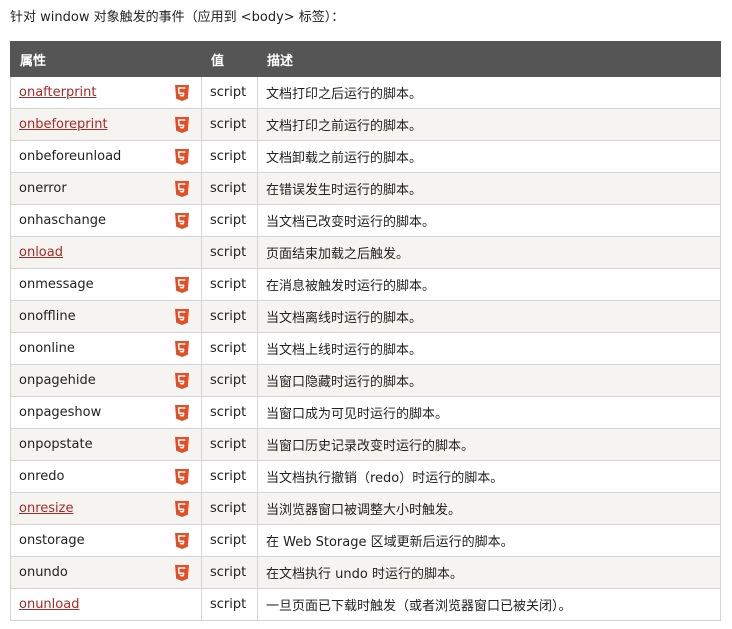  Describe the element at coordinates (57, 380) in the screenshot. I see `attribute-name: onpagehide` at that location.